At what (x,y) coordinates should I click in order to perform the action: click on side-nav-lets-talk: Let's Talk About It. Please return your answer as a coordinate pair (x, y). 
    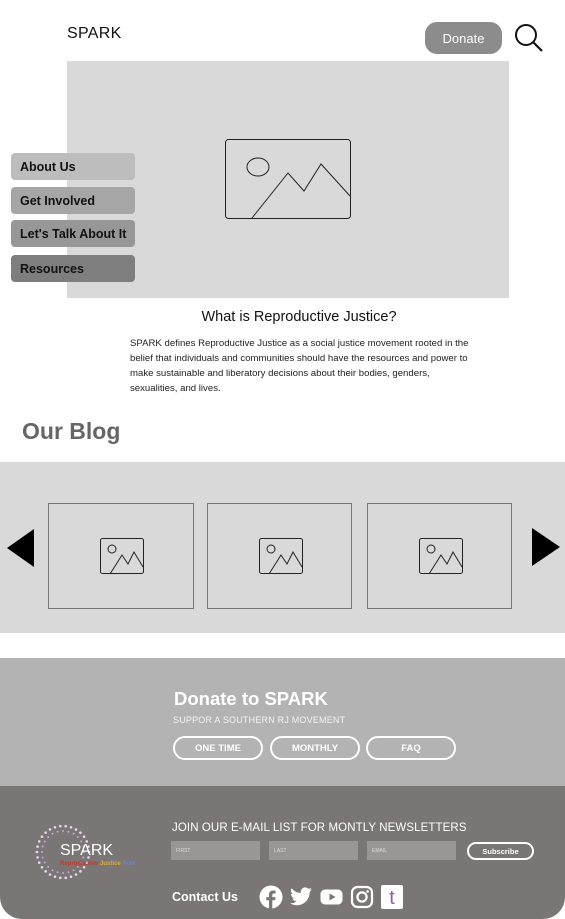
    Looking at the image, I should click on (73, 233).